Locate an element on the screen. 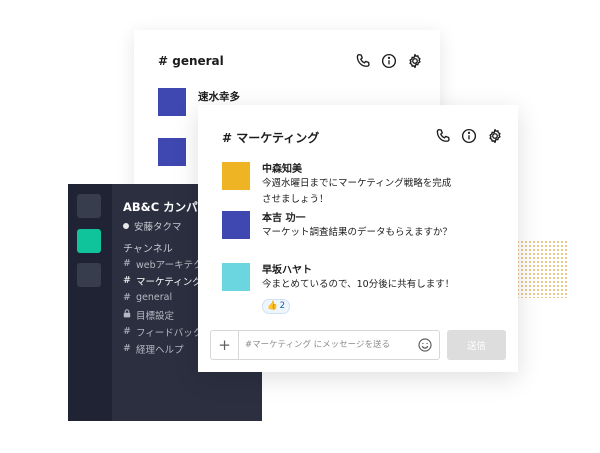 The width and height of the screenshot is (600, 453). channel-label: 経理ヘルプ is located at coordinates (160, 350).